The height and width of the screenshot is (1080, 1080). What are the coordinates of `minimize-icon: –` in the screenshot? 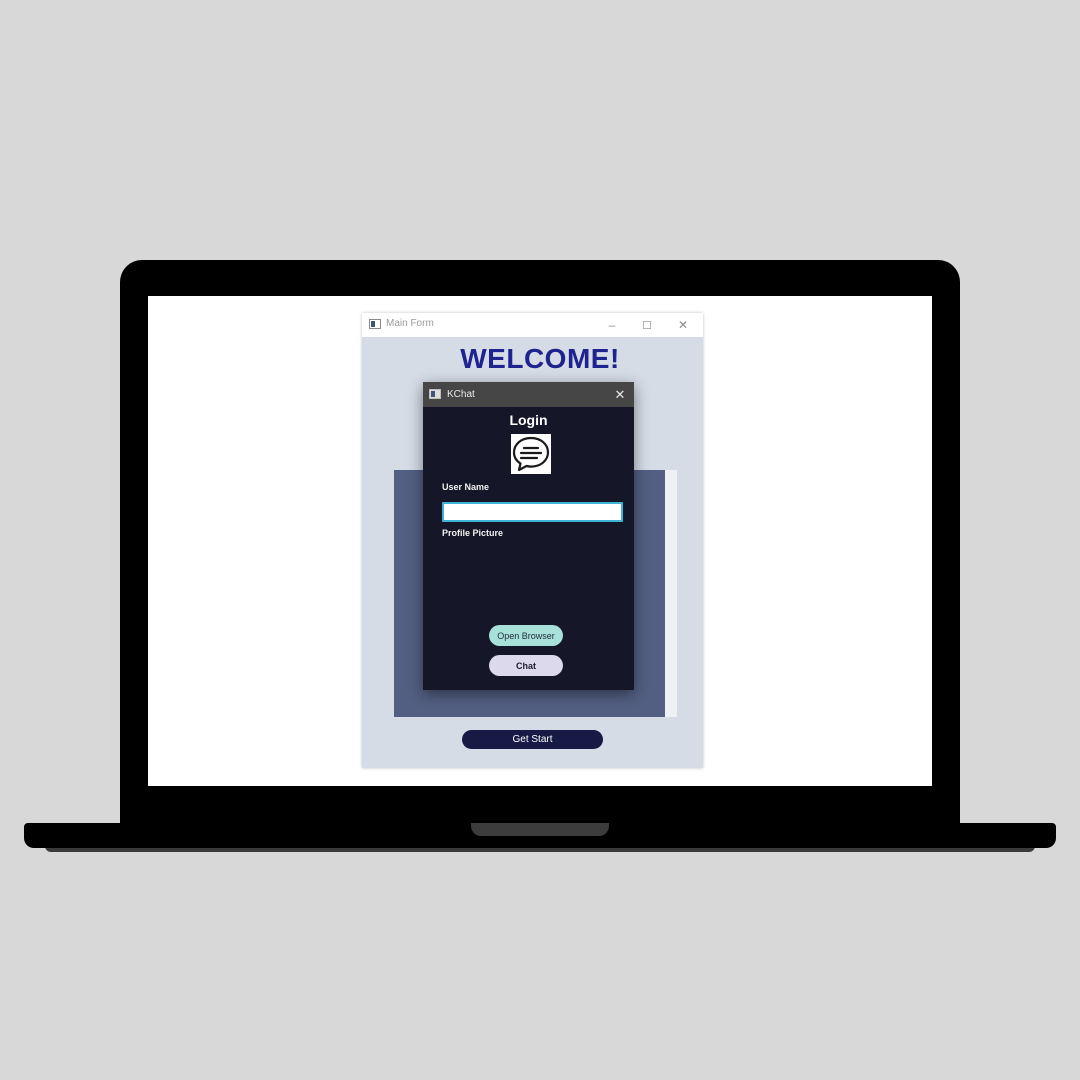 It's located at (612, 325).